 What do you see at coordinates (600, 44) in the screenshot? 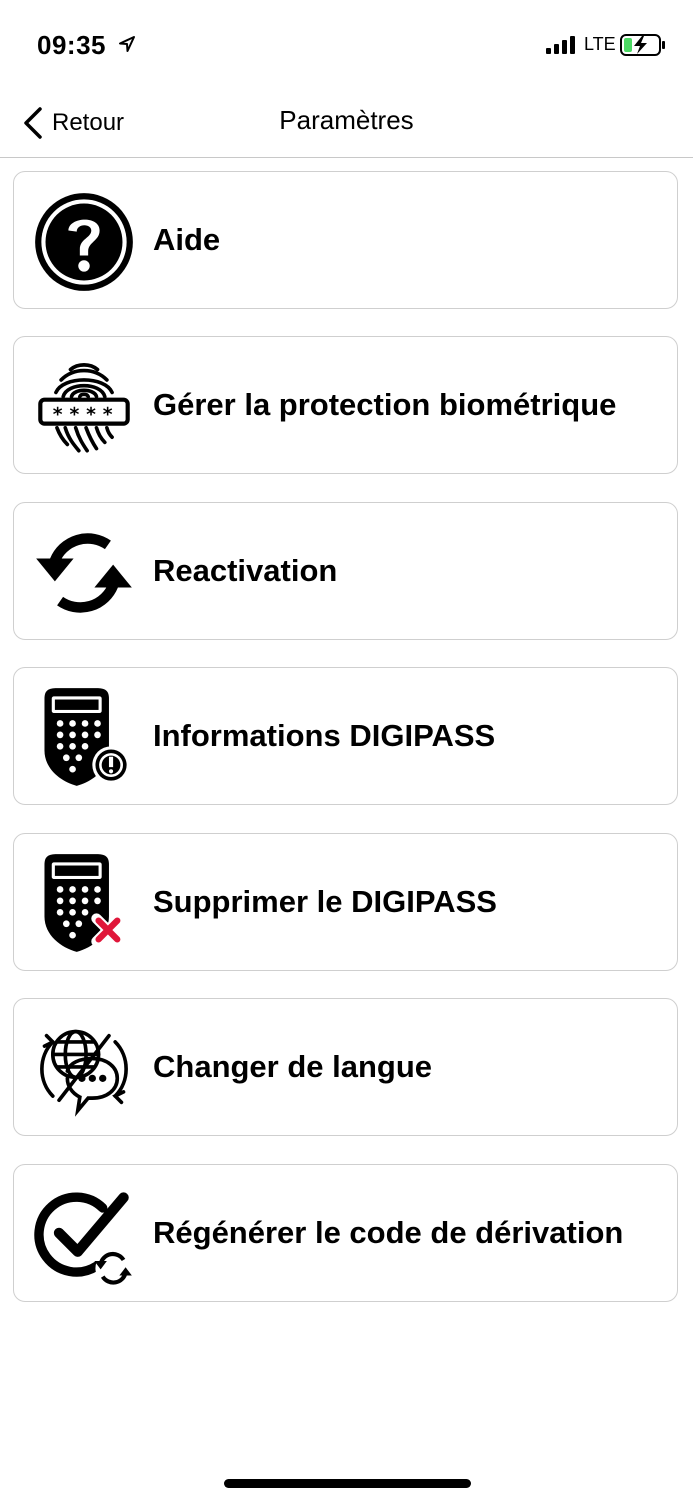
I see `network-type: LTE` at bounding box center [600, 44].